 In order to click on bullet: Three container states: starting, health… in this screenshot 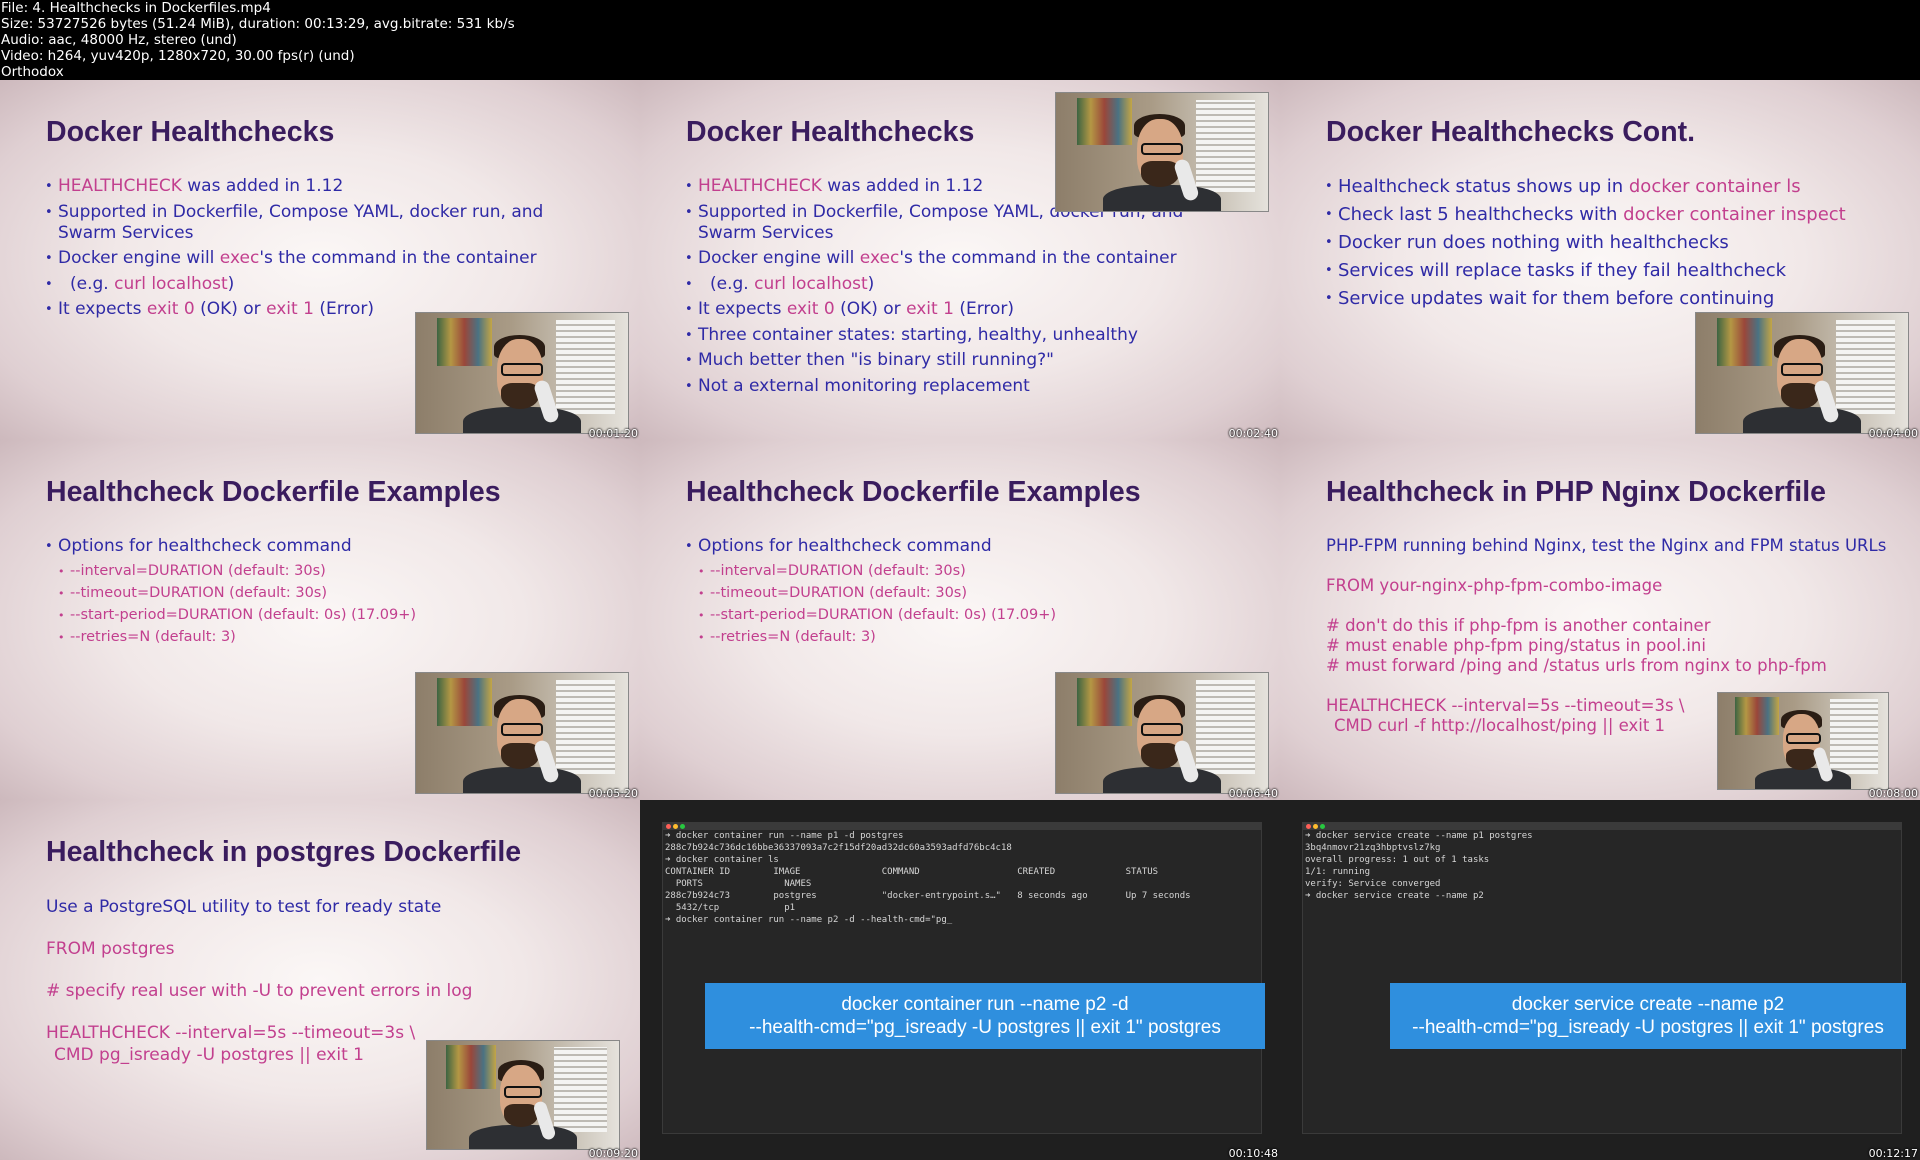, I will do `click(972, 335)`.